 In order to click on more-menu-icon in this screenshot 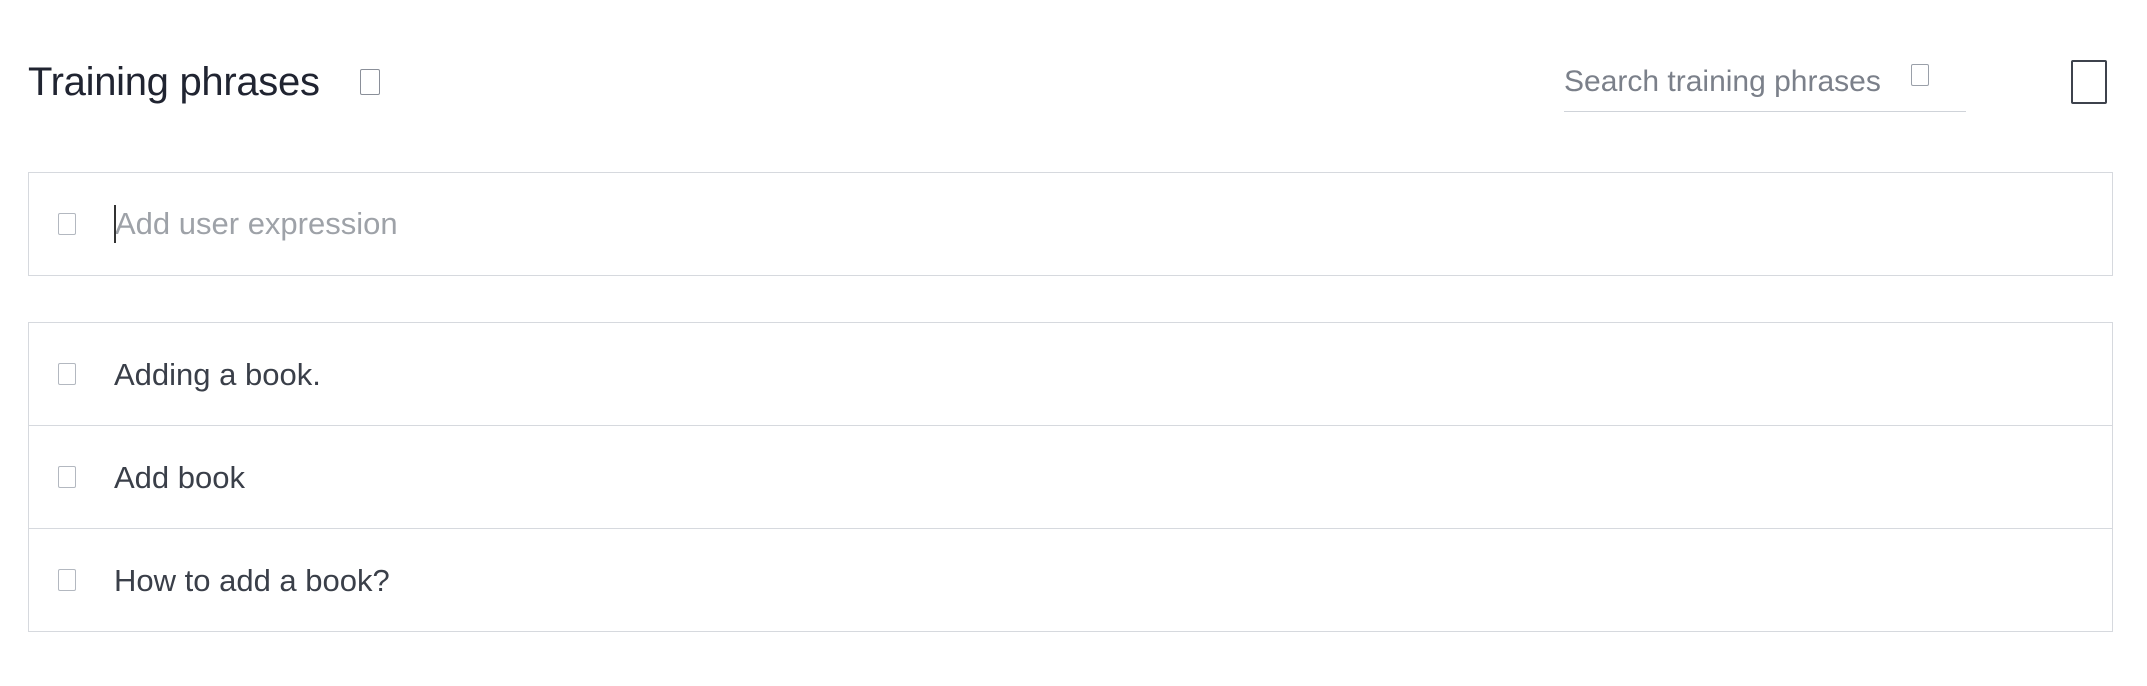, I will do `click(2089, 82)`.